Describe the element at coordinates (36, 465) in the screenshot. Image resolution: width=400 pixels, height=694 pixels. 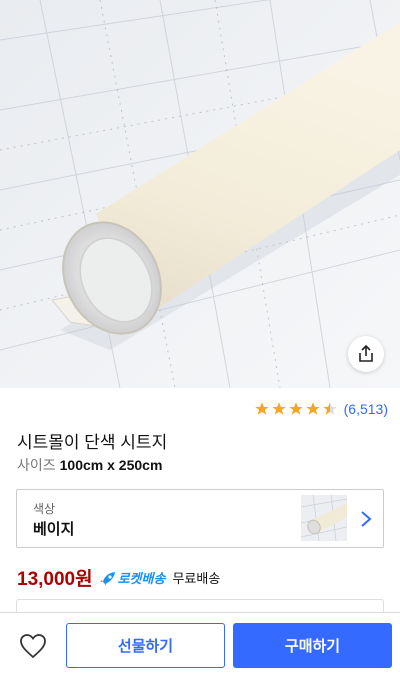
I see `size-label: 사이즈` at that location.